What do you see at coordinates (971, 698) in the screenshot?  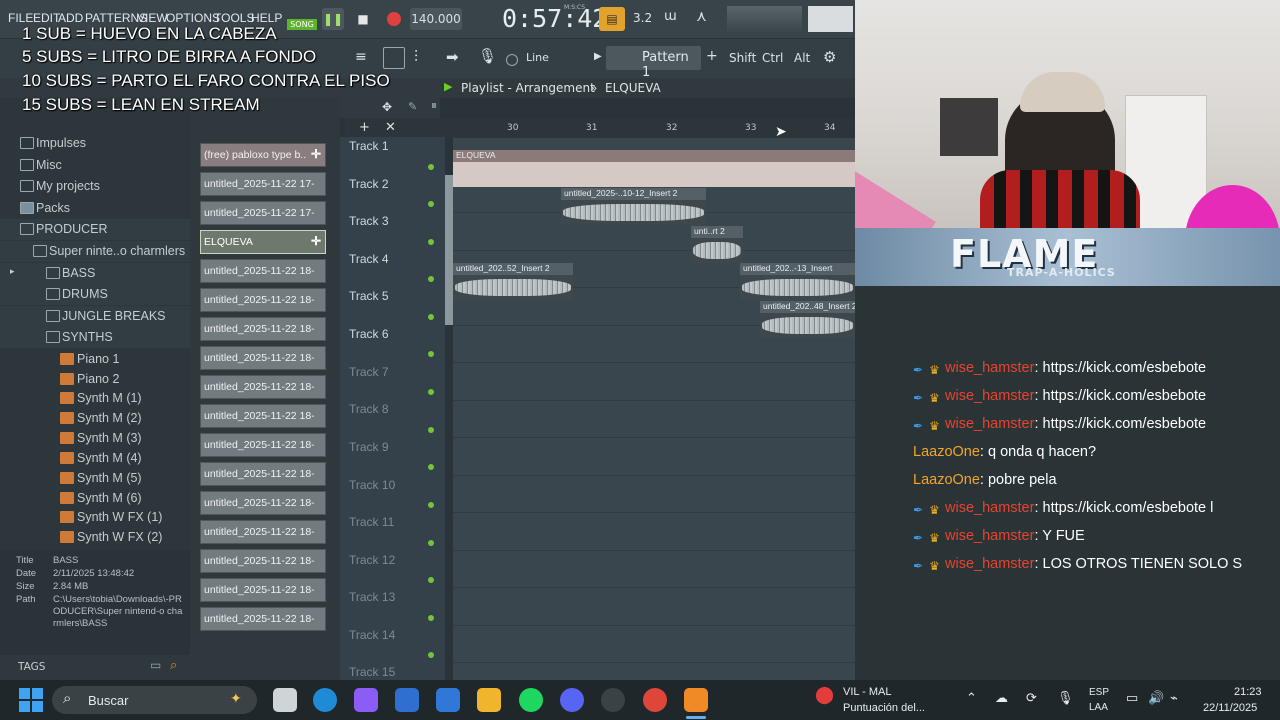 I see `chevron-up-icon: ⌃` at bounding box center [971, 698].